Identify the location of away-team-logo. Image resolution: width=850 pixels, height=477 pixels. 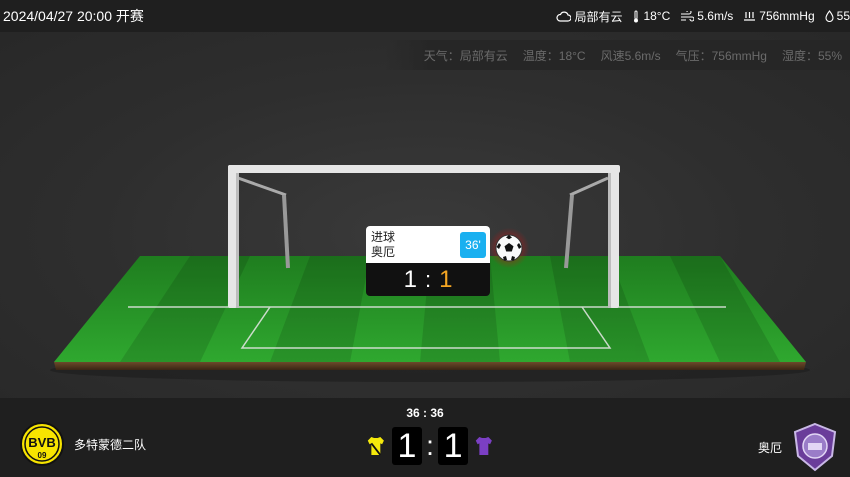
(815, 447).